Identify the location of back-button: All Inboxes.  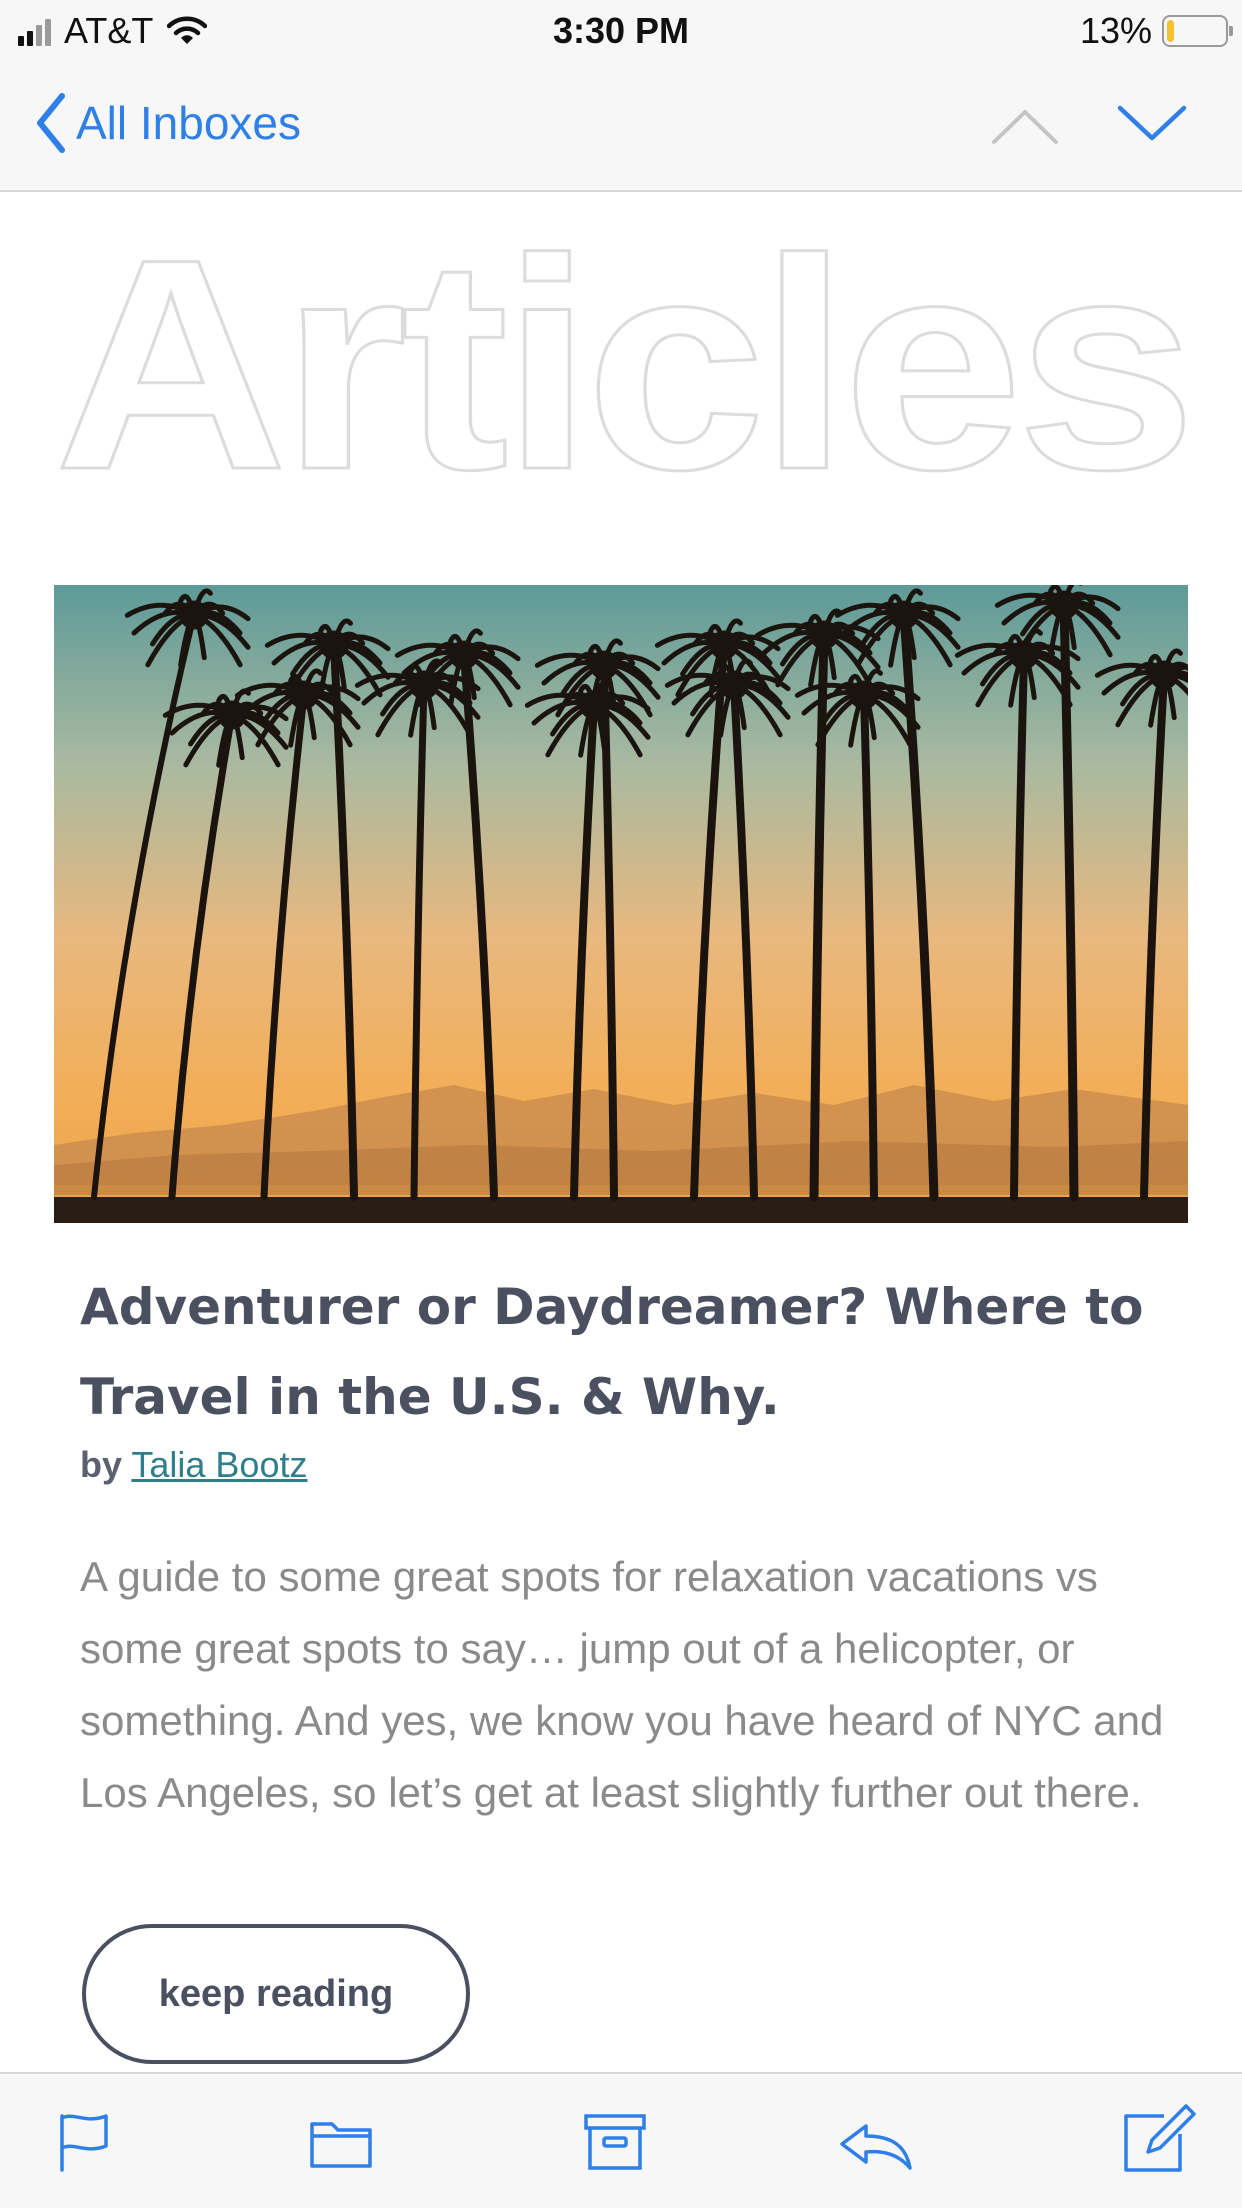
(167, 123).